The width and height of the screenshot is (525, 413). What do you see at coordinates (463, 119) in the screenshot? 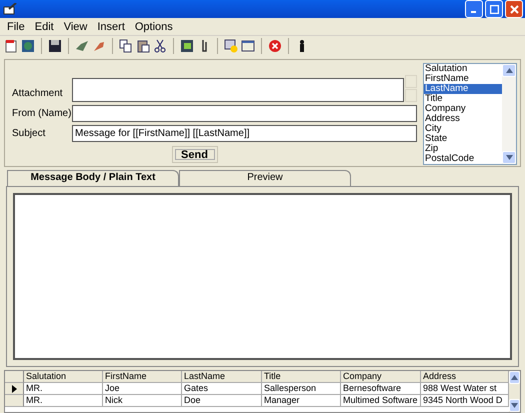
I see `list-item: Address` at bounding box center [463, 119].